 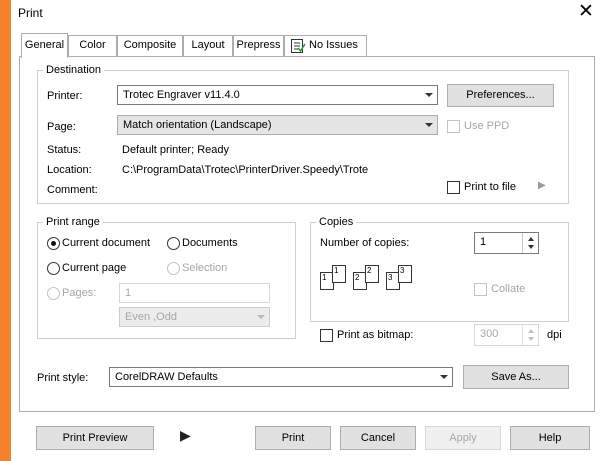 I want to click on print-style-label: Print style:, so click(x=63, y=378).